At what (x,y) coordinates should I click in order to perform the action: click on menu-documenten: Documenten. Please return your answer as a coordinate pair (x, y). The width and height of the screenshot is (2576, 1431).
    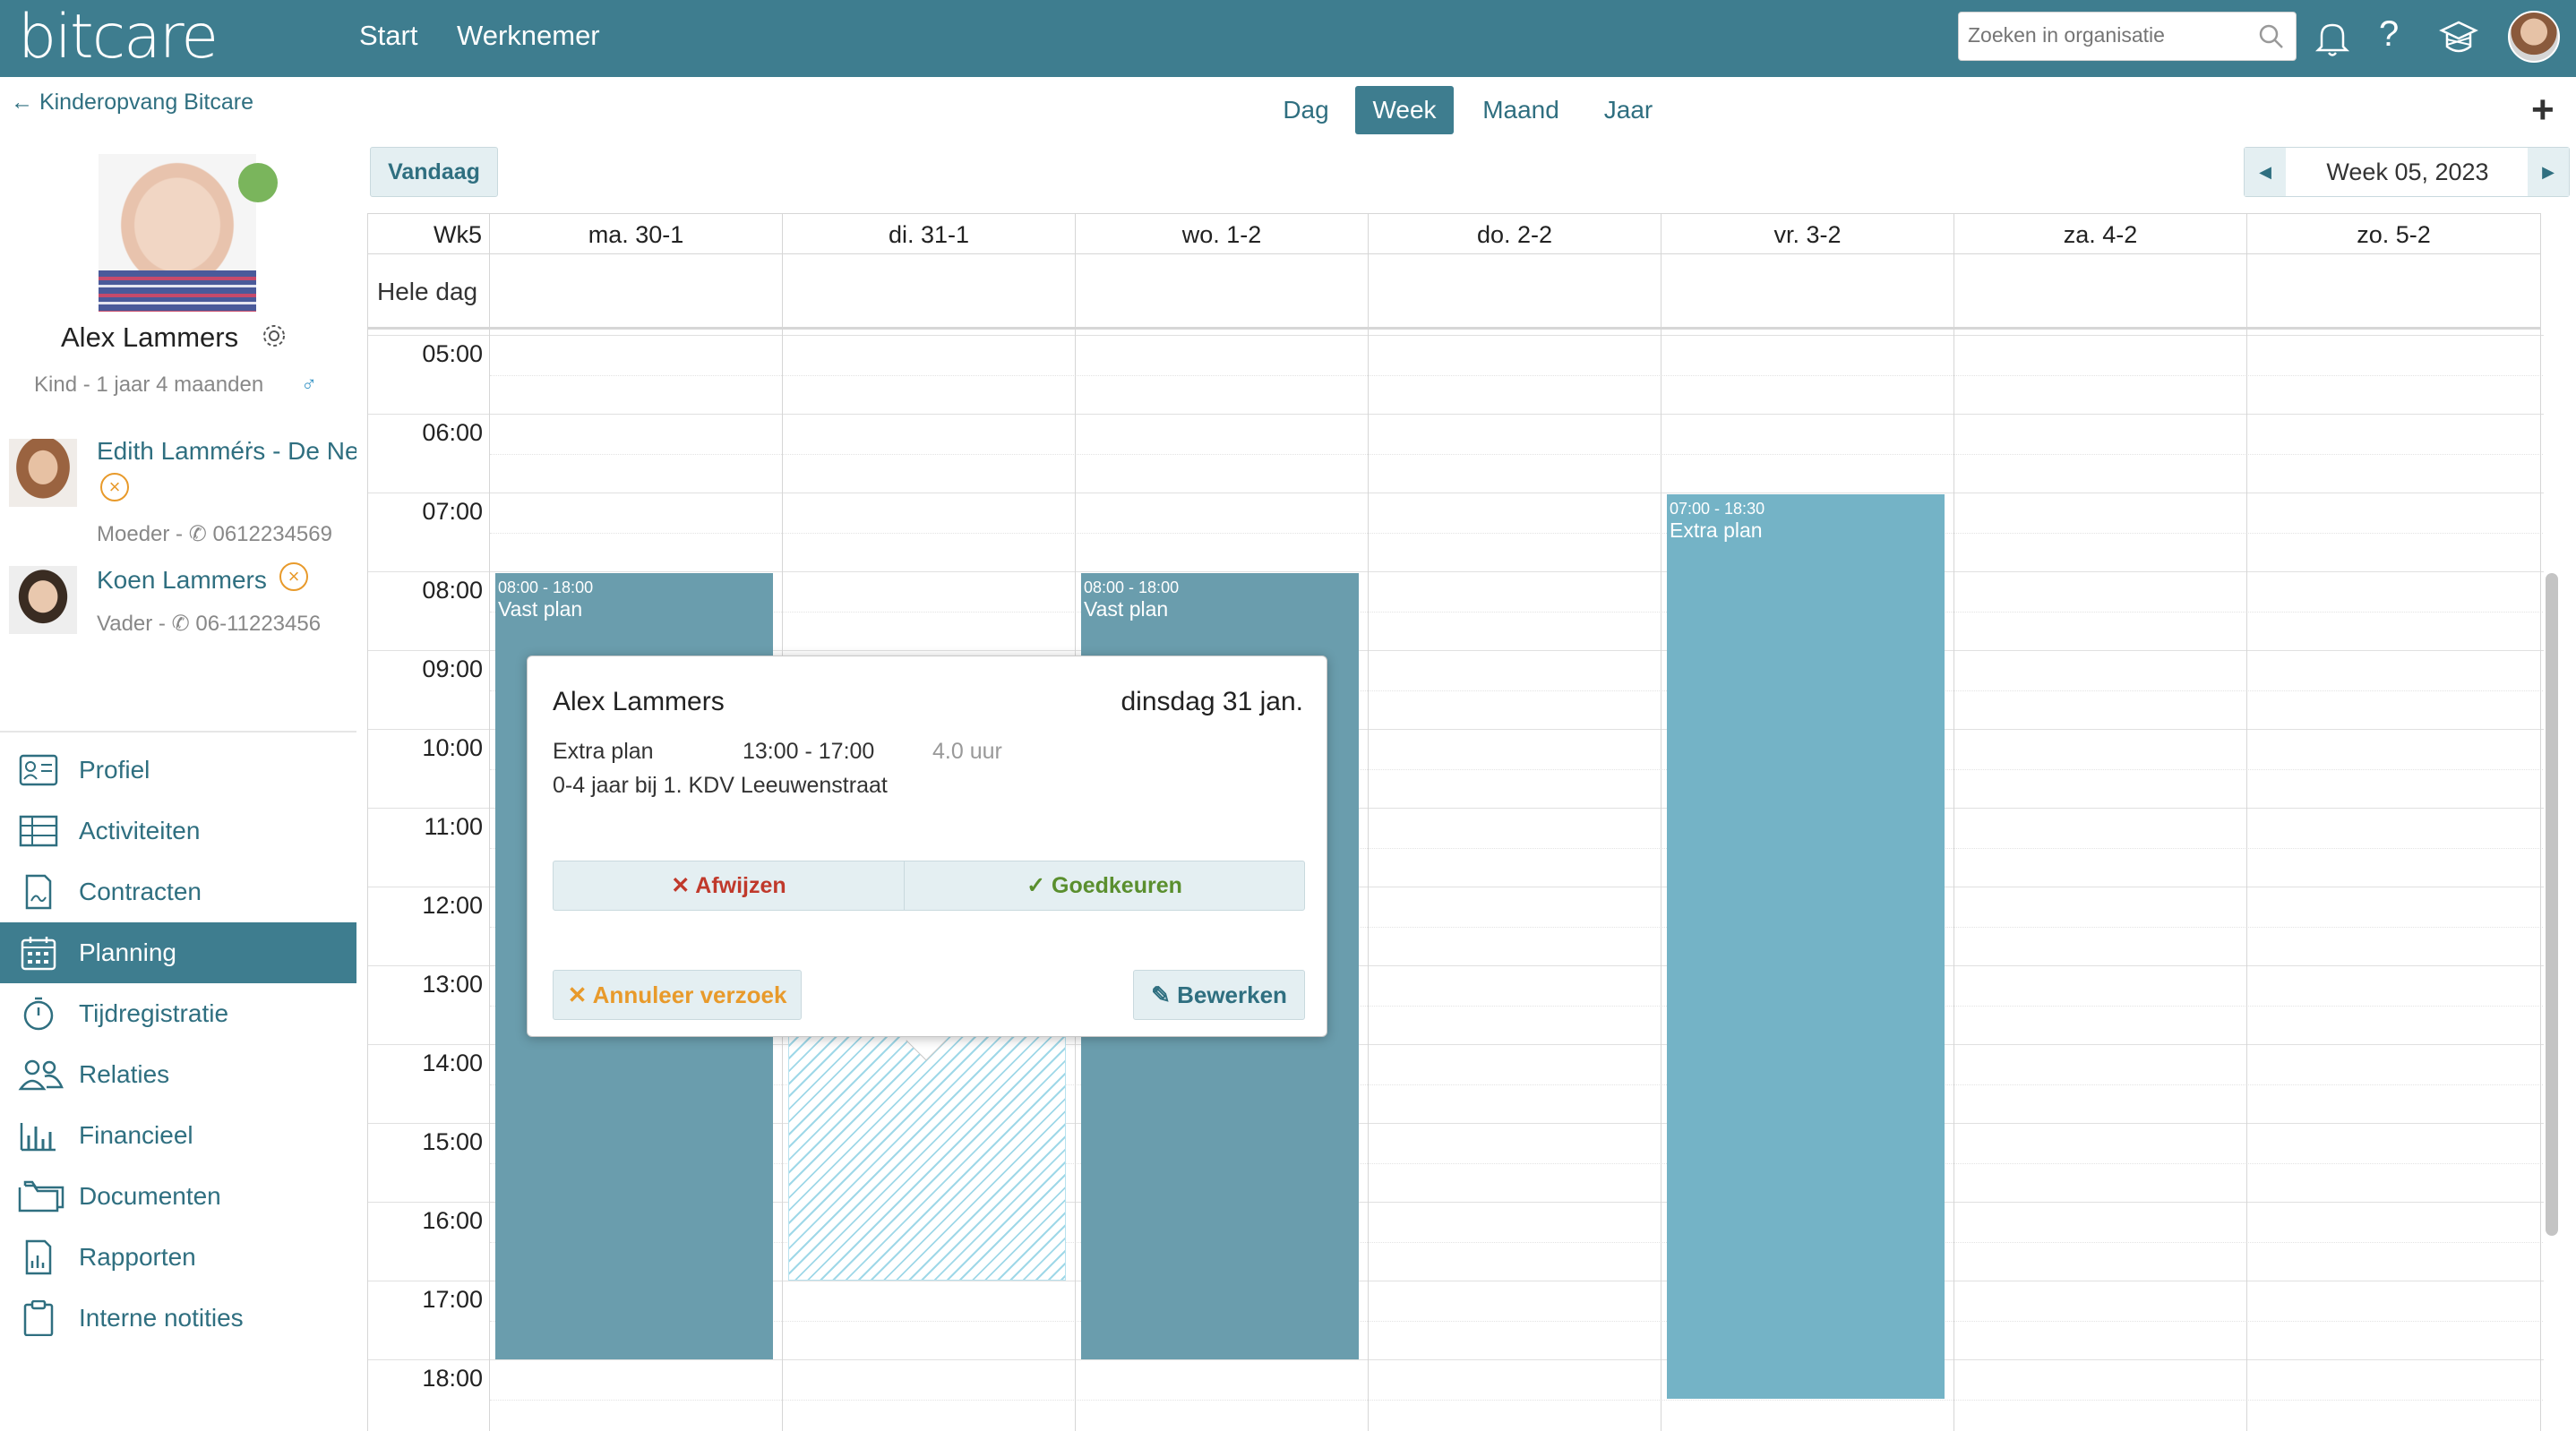
    Looking at the image, I should click on (178, 1196).